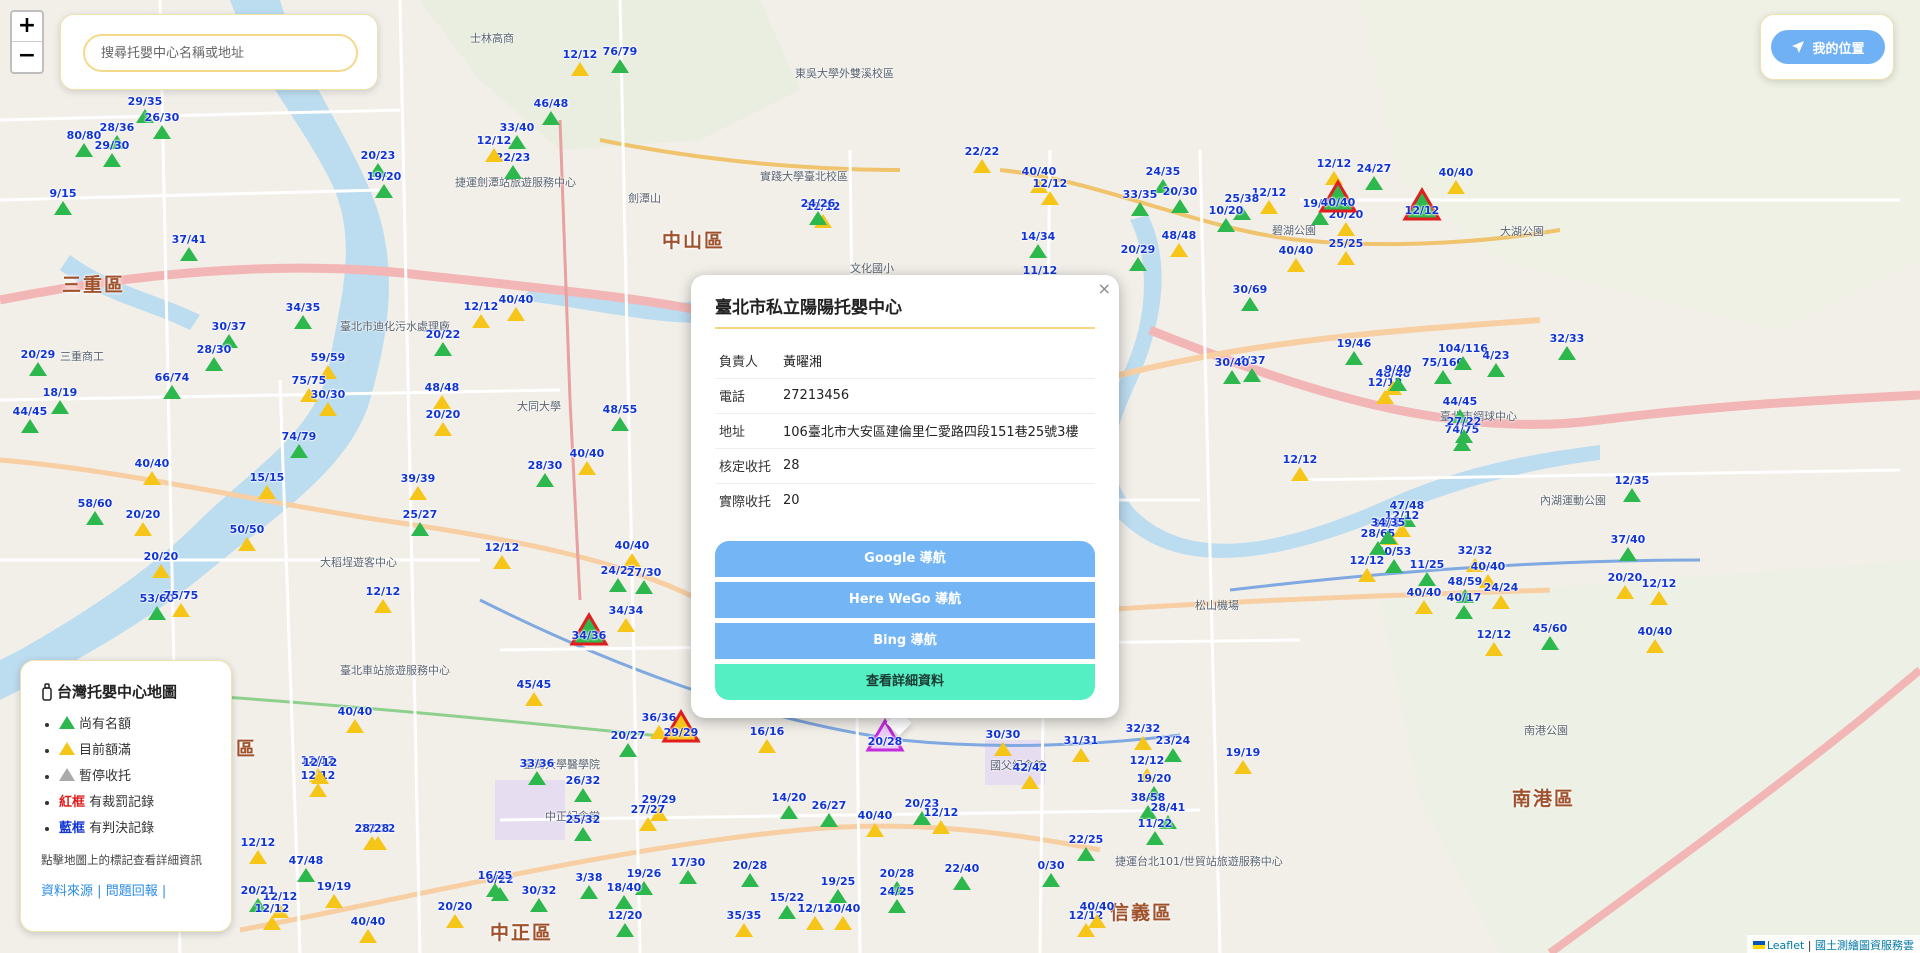 The width and height of the screenshot is (1920, 953). Describe the element at coordinates (63, 205) in the screenshot. I see `childcare-marker: 9/15` at that location.